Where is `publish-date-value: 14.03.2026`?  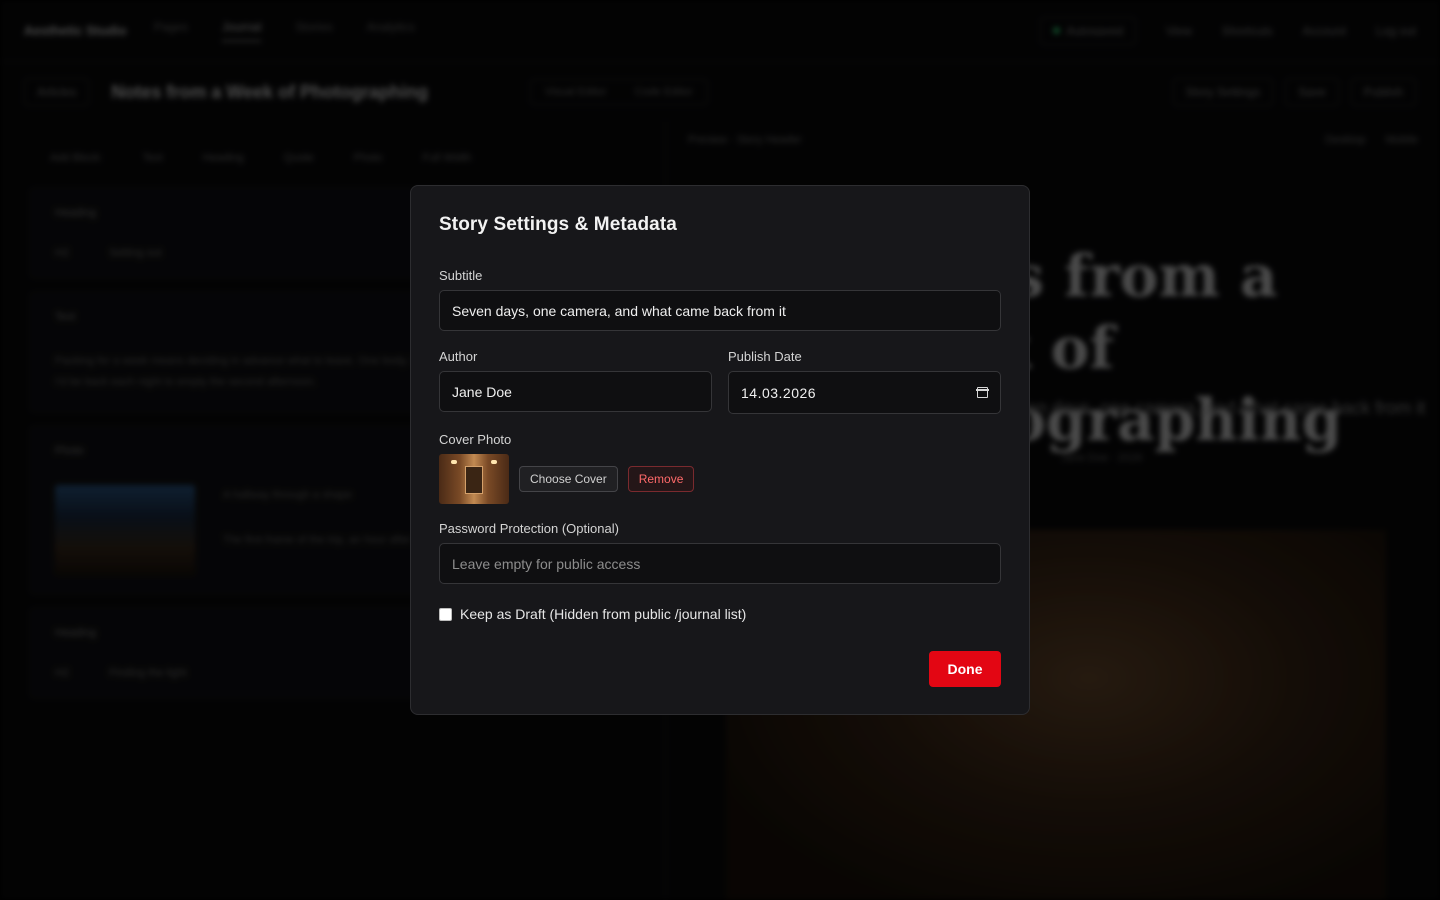
publish-date-value: 14.03.2026 is located at coordinates (779, 392).